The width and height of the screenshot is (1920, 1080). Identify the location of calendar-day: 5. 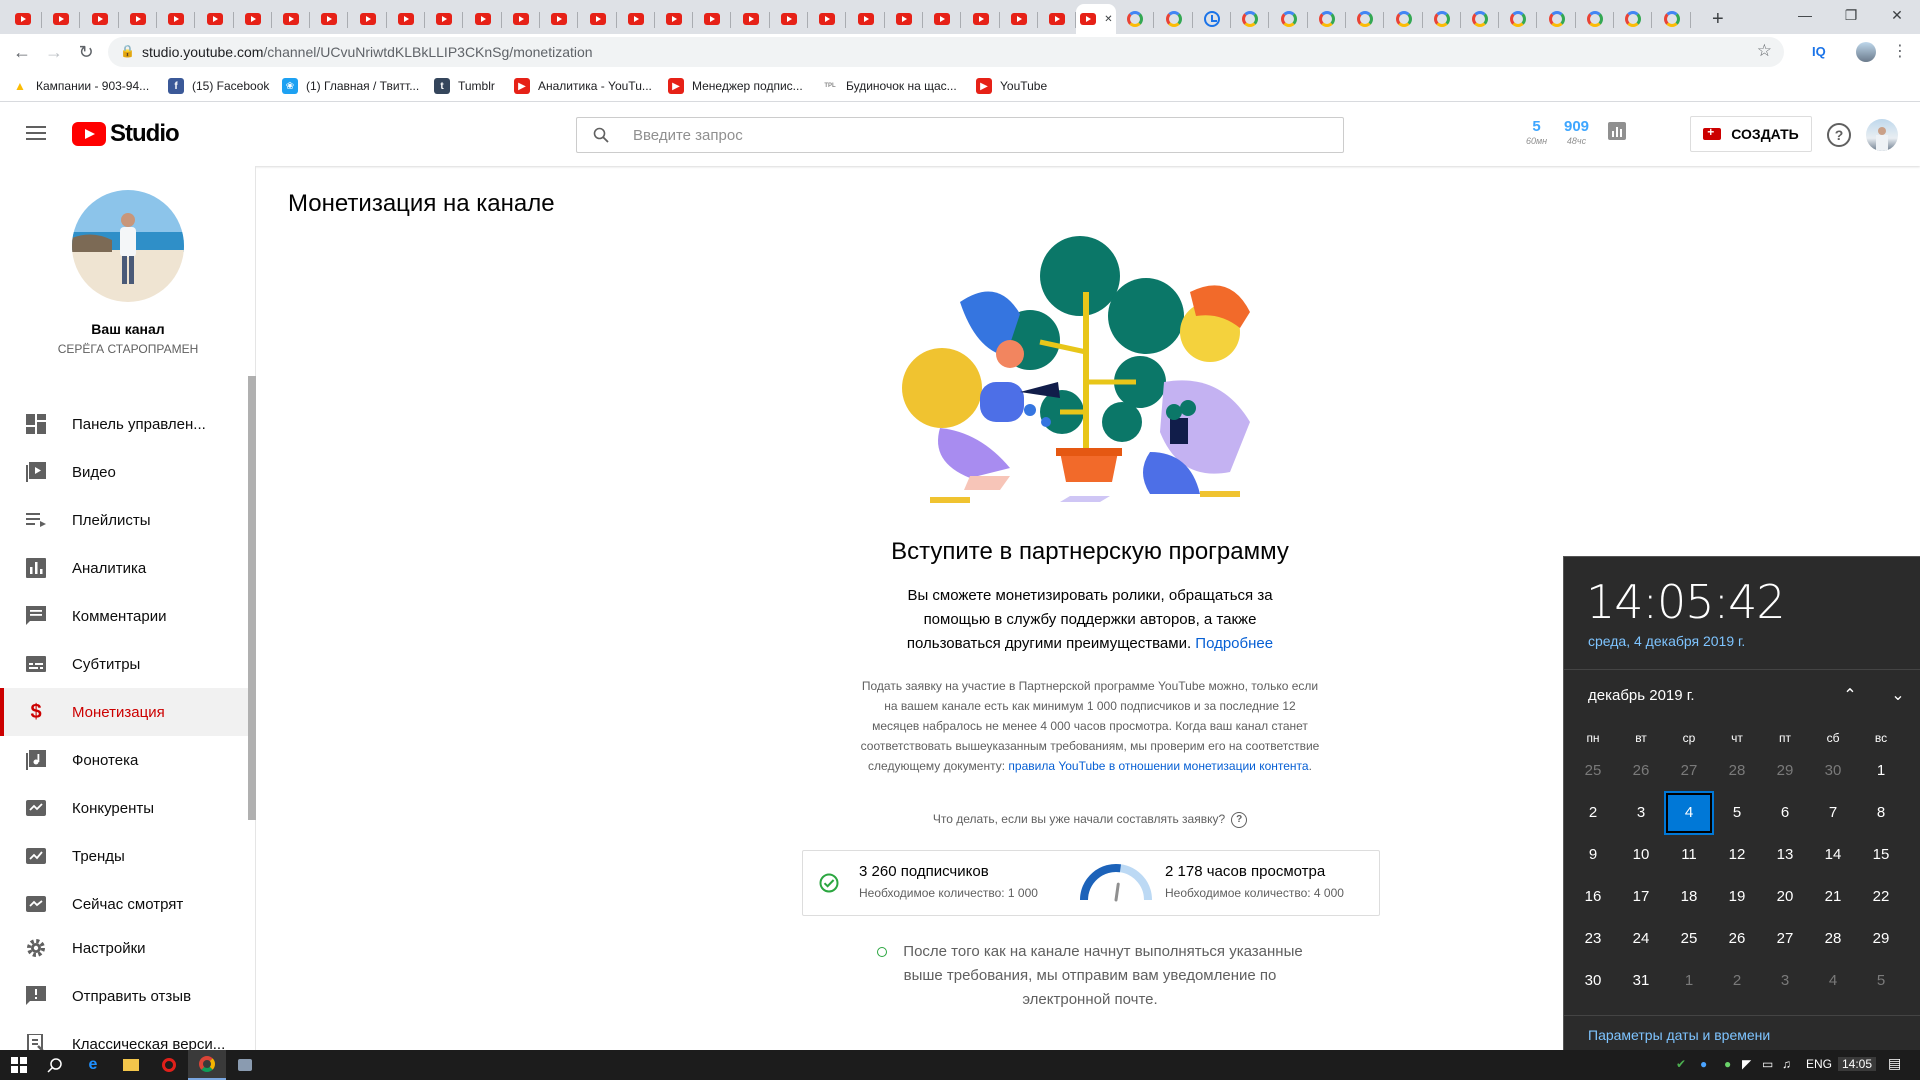
(1881, 981).